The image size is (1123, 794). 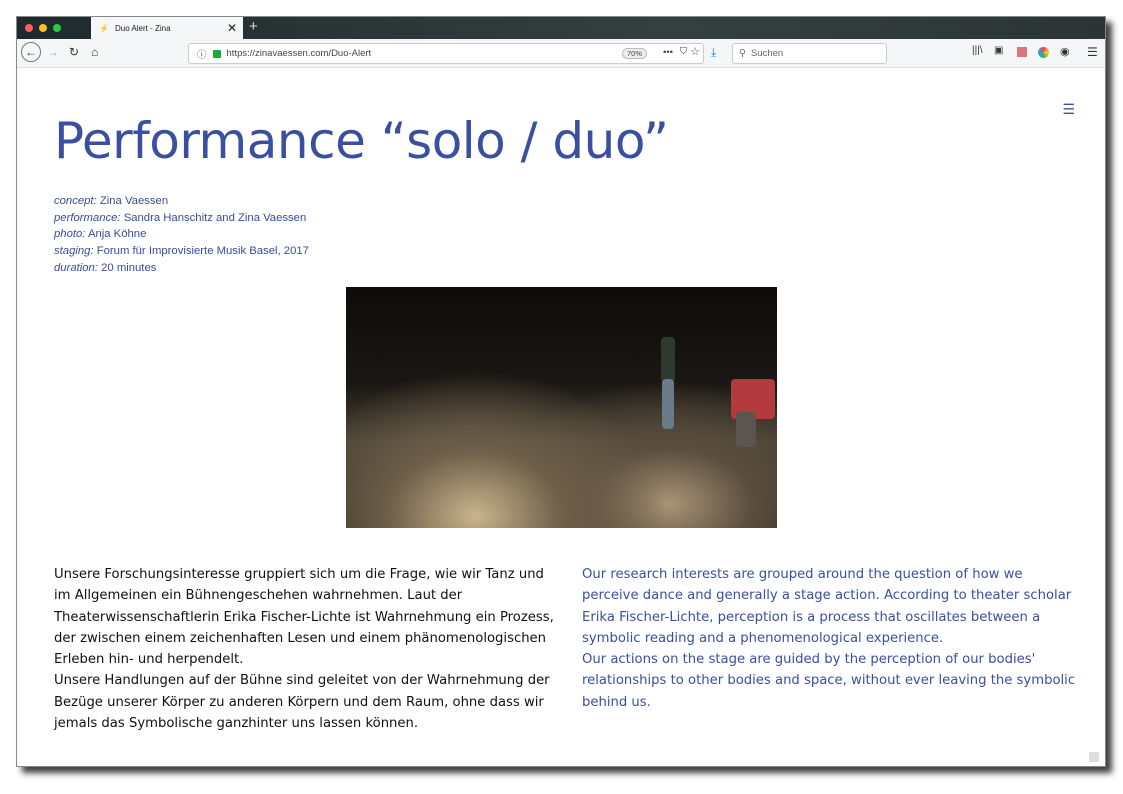 I want to click on search-icon: ⚲, so click(x=742, y=53).